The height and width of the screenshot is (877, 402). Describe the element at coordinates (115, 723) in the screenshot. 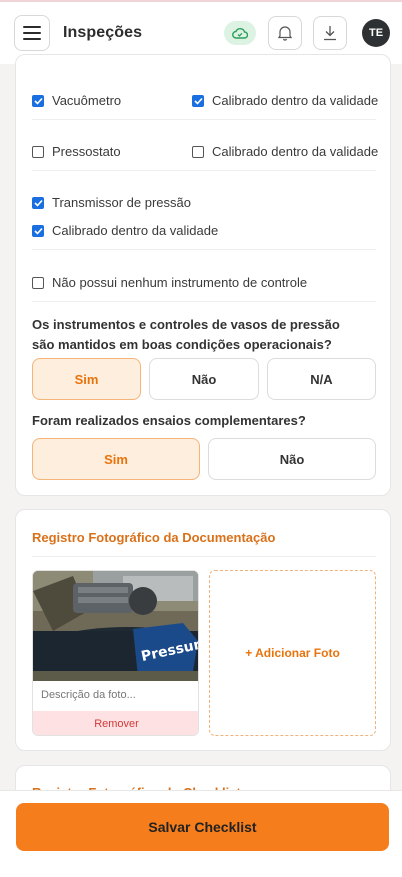

I see `remove-photo-button: Remover` at that location.